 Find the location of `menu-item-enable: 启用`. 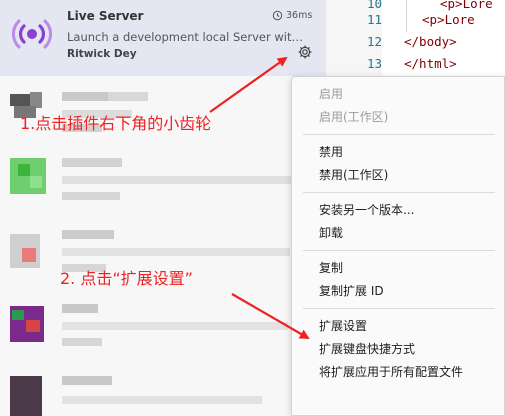

menu-item-enable: 启用 is located at coordinates (331, 94).